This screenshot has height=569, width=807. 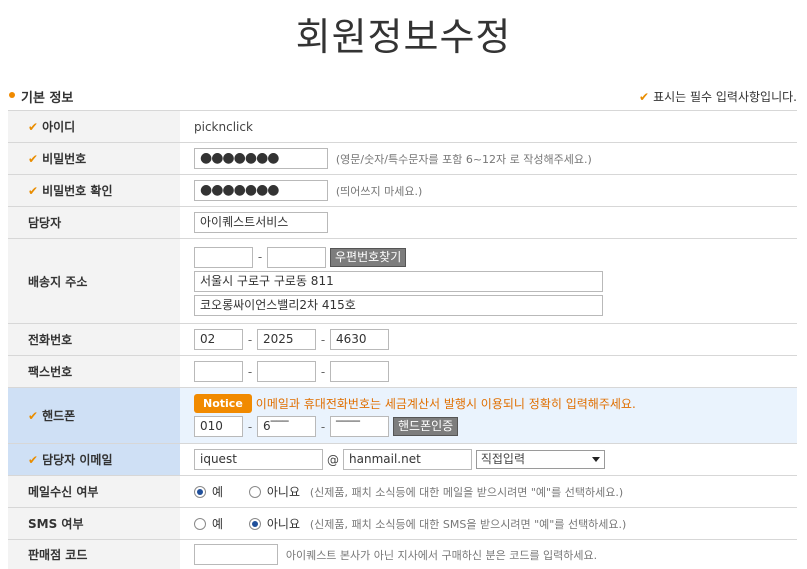 I want to click on page-title: 회원정보수정, so click(x=403, y=37).